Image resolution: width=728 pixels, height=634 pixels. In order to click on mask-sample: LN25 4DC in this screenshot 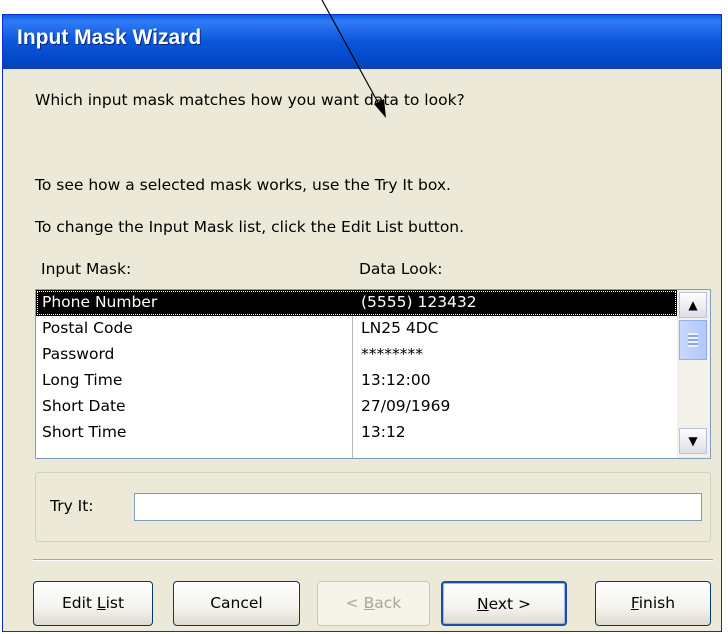, I will do `click(400, 328)`.